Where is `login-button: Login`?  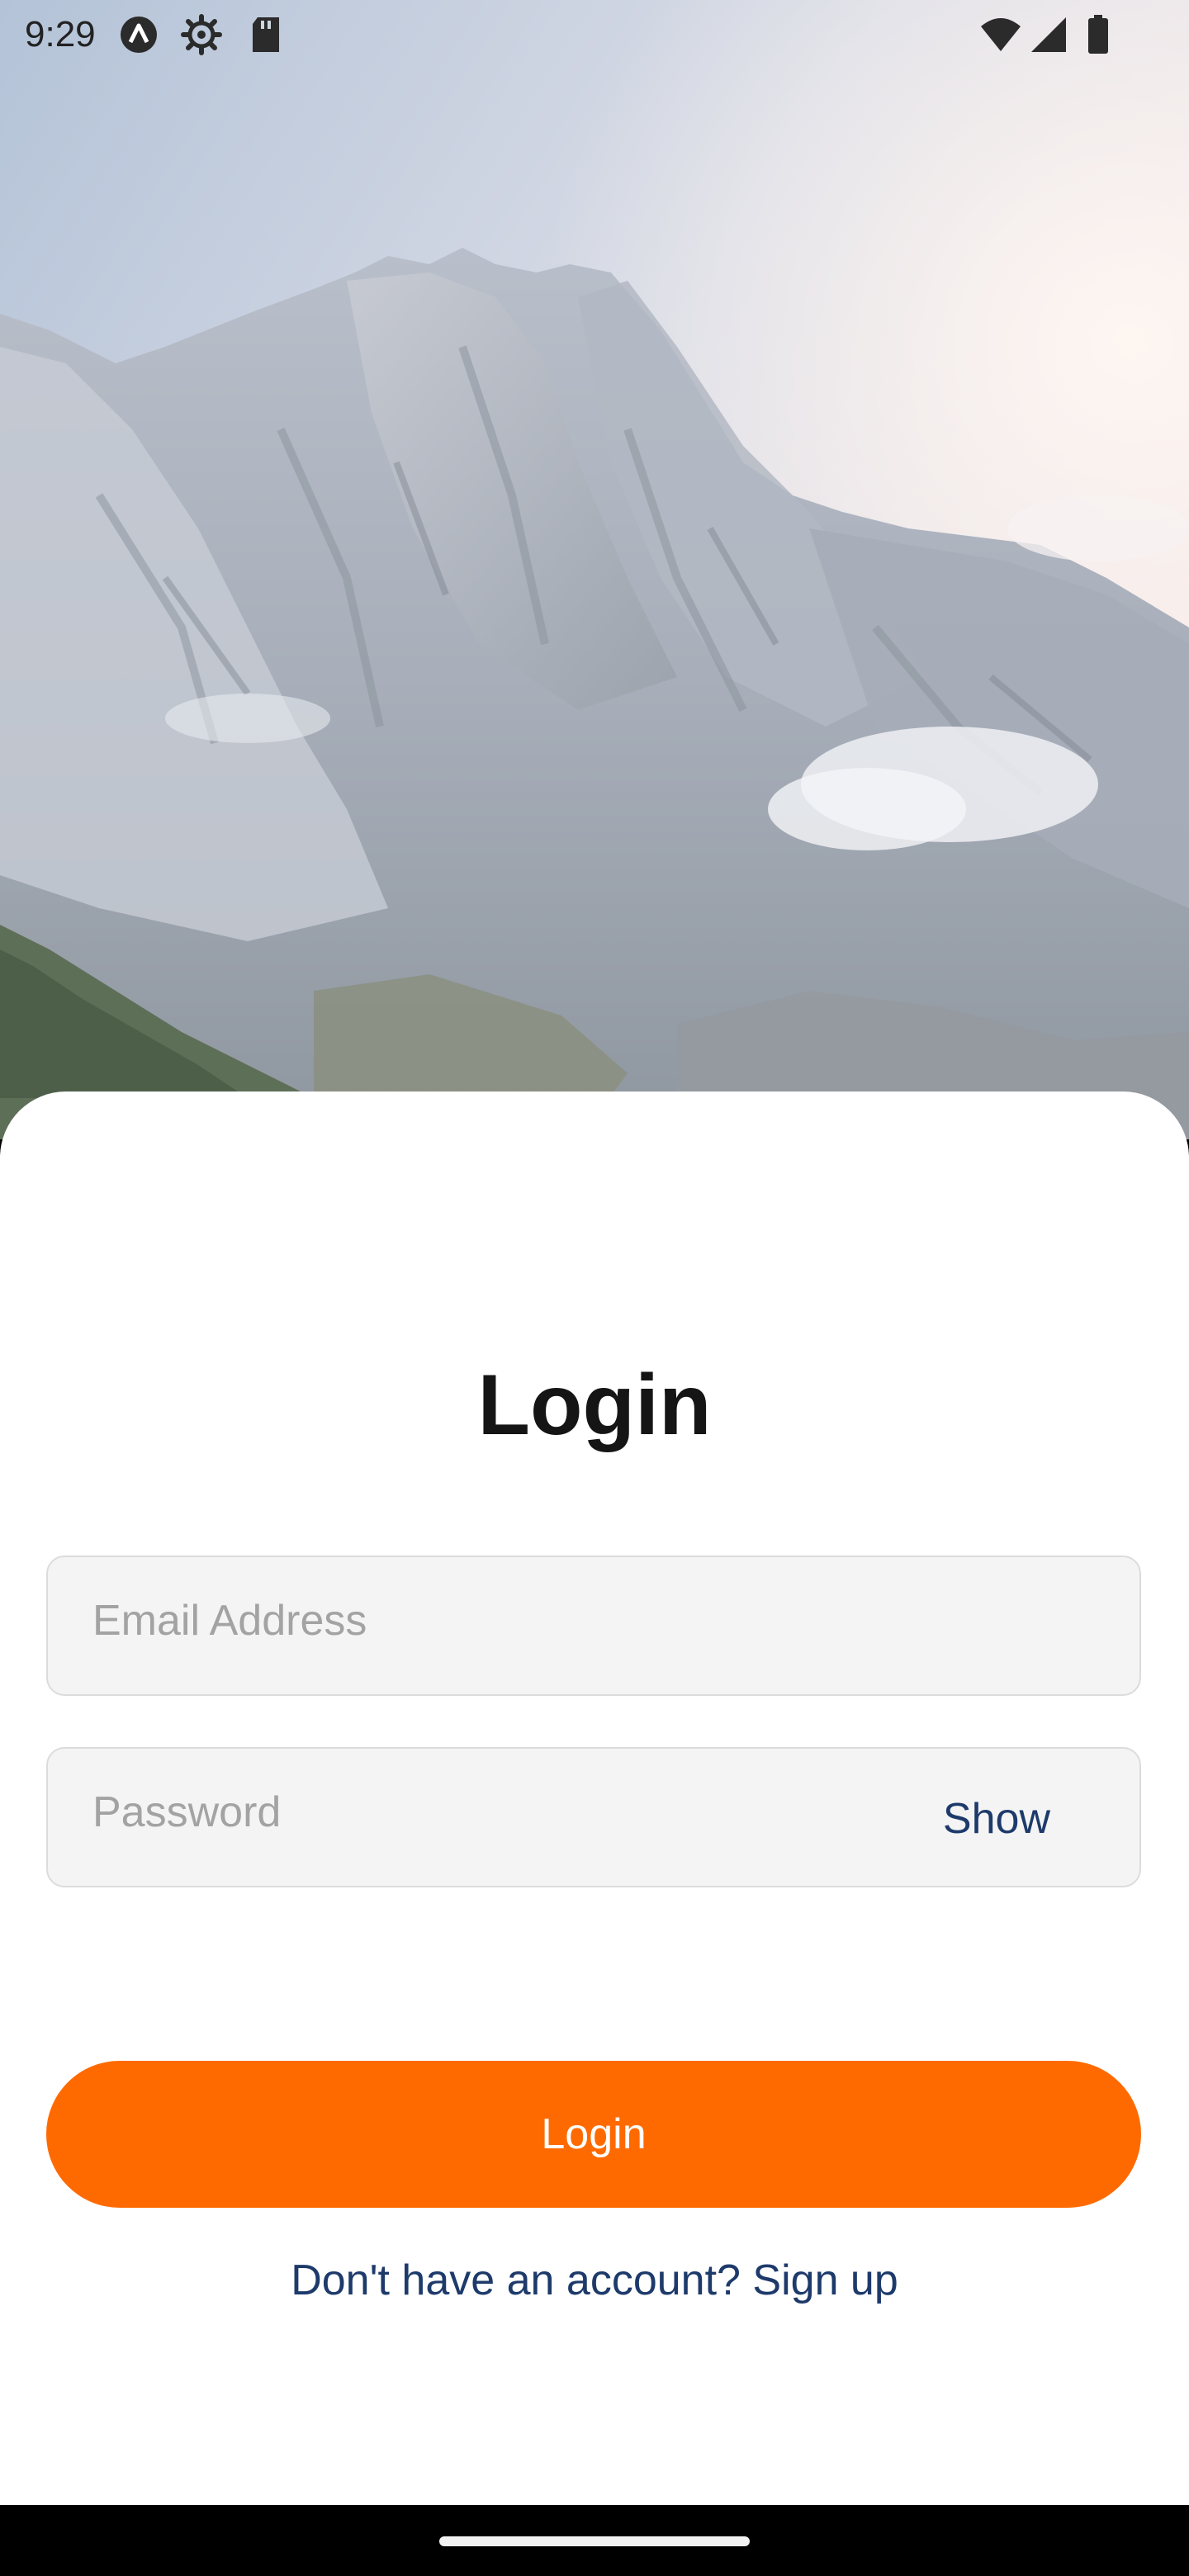
login-button: Login is located at coordinates (593, 2134).